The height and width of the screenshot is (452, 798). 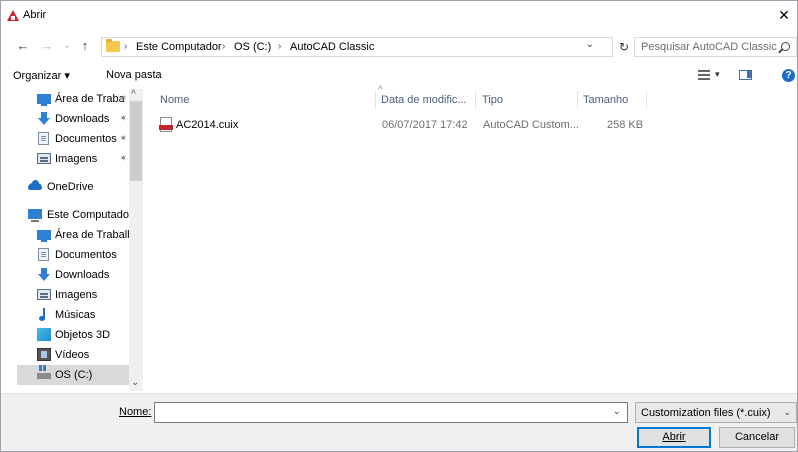 What do you see at coordinates (332, 47) in the screenshot?
I see `breadcrumb-autocad-classic: AutoCAD Classic` at bounding box center [332, 47].